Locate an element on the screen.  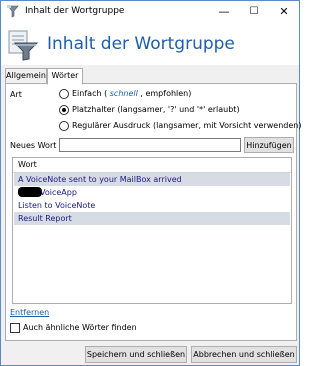
page-title: Inhalt der Wortgruppe is located at coordinates (141, 44).